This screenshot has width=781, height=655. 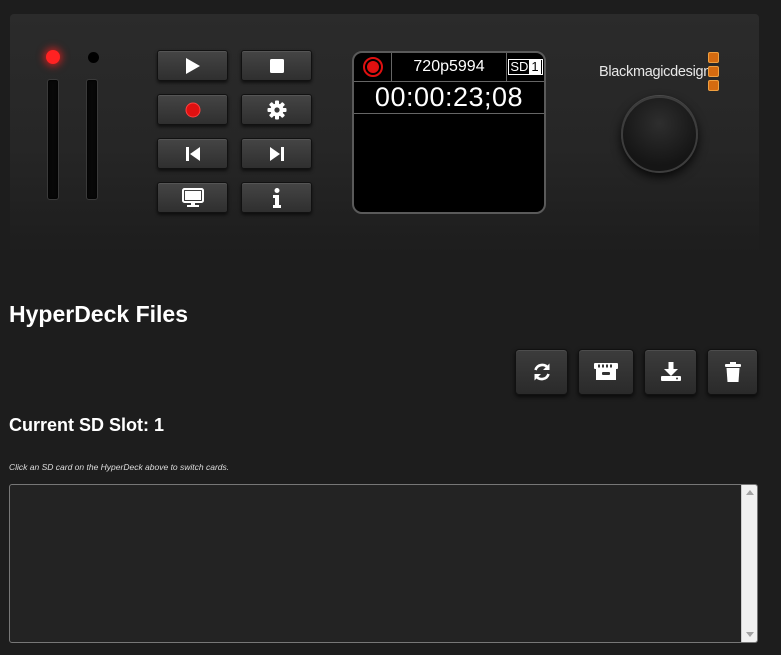 I want to click on trash-icon, so click(x=732, y=372).